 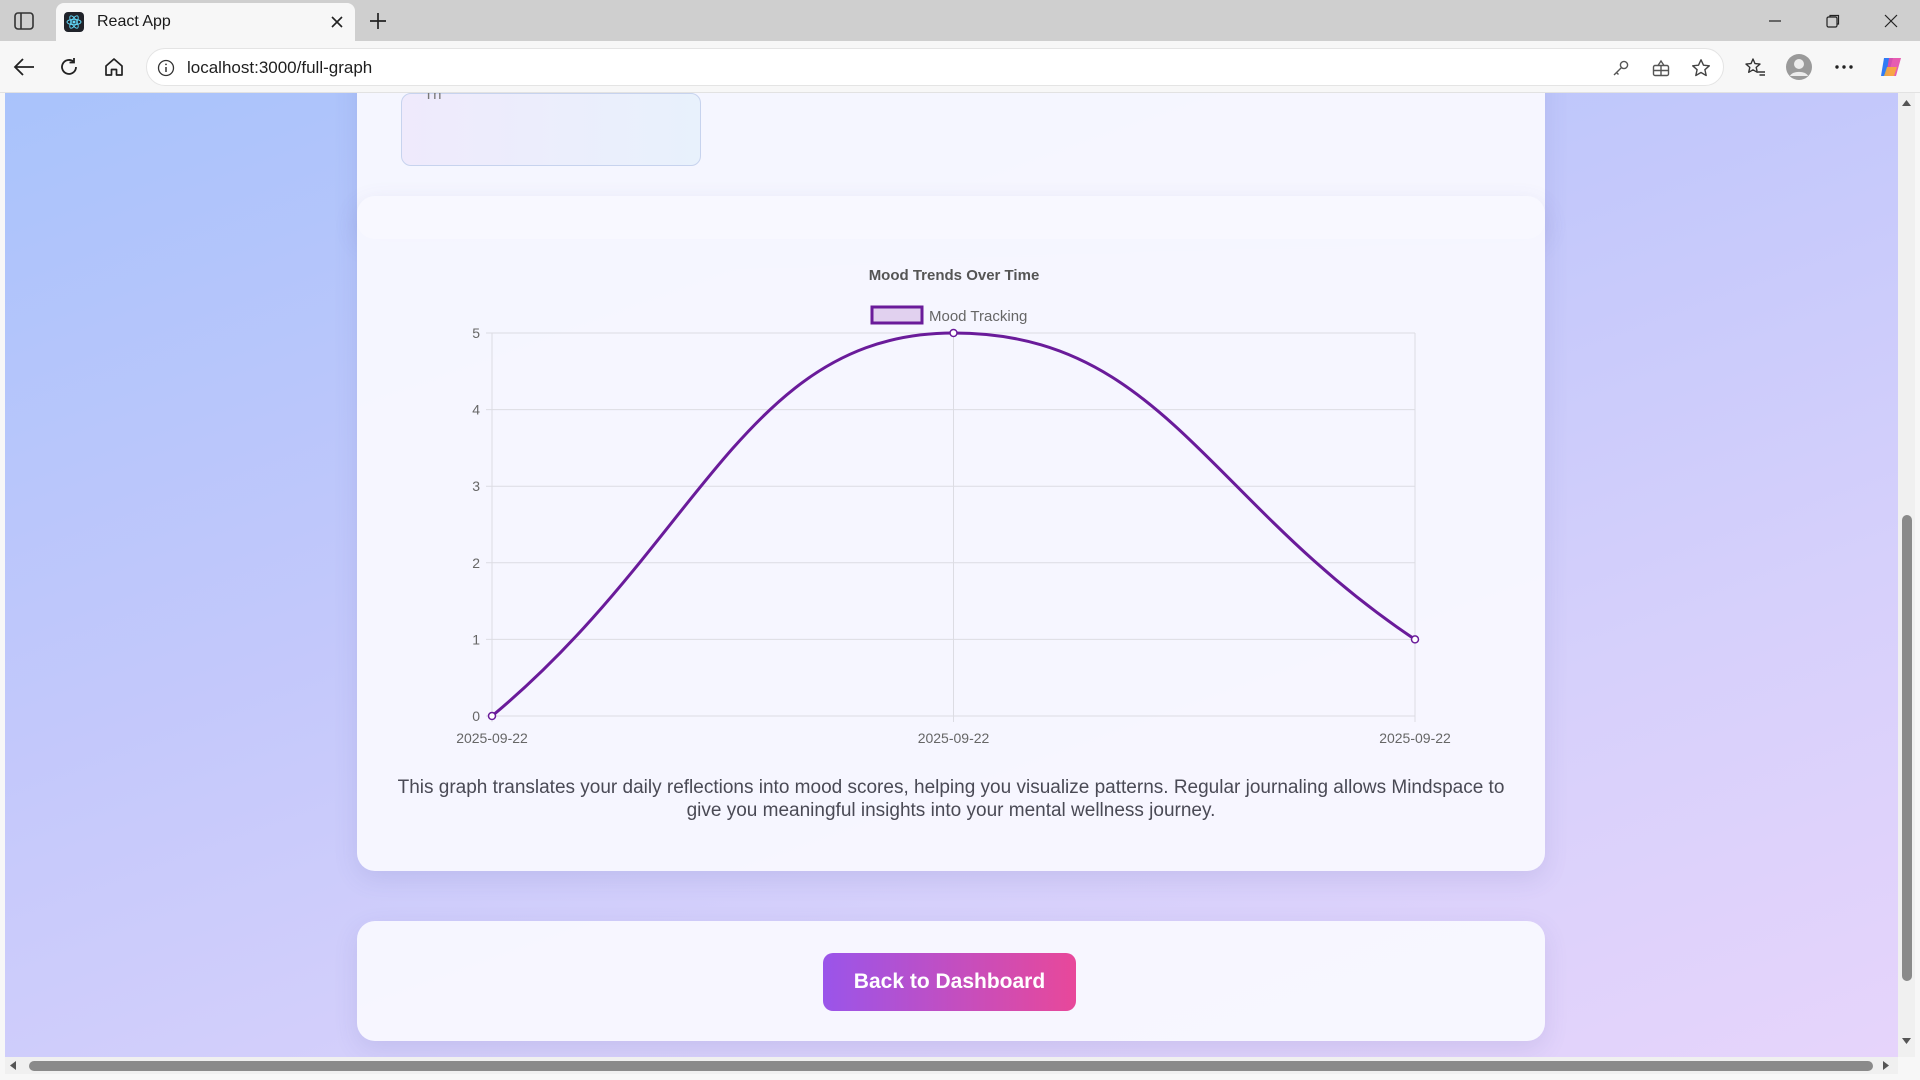 I want to click on address-toolbar: localhost:3000/full-graph, so click(x=960, y=67).